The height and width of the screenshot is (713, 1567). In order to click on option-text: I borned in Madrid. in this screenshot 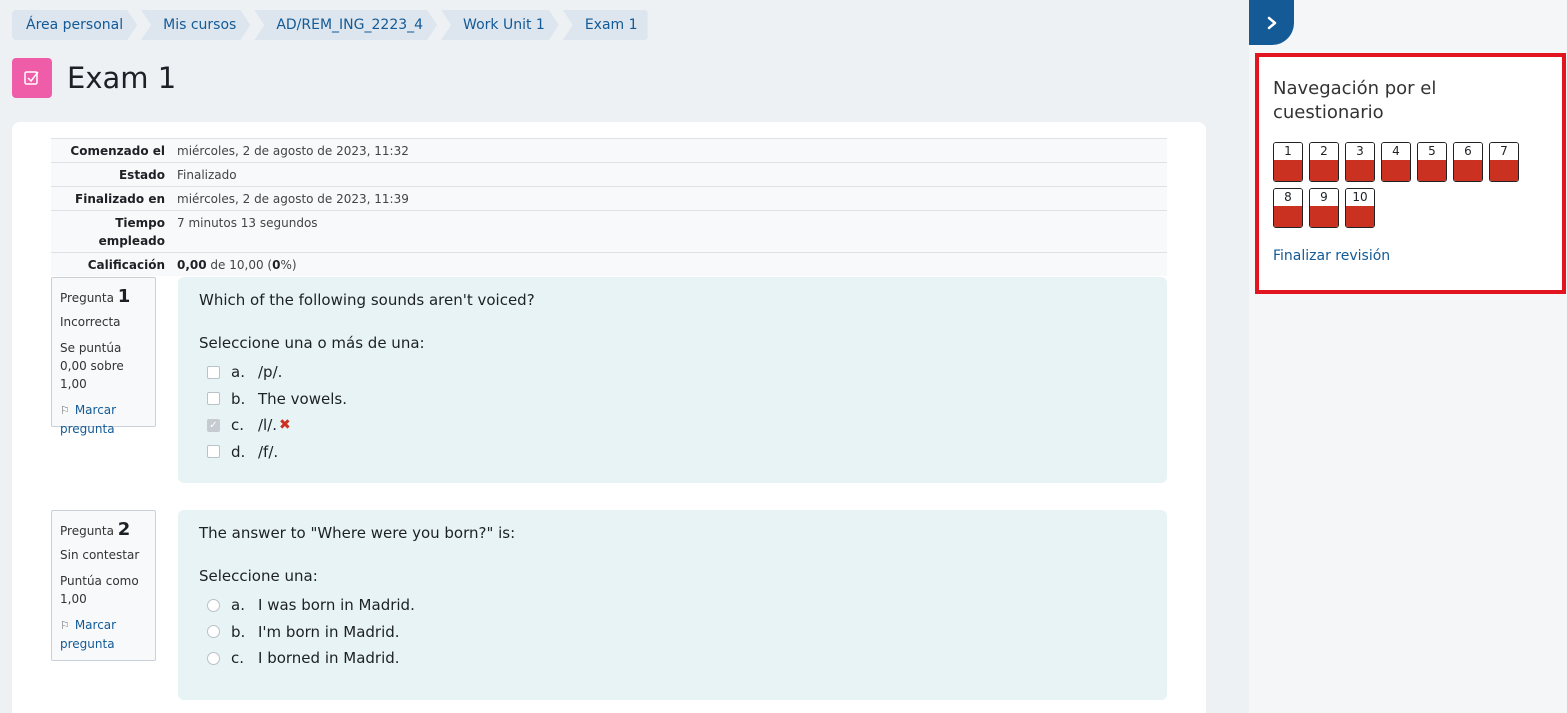, I will do `click(329, 658)`.